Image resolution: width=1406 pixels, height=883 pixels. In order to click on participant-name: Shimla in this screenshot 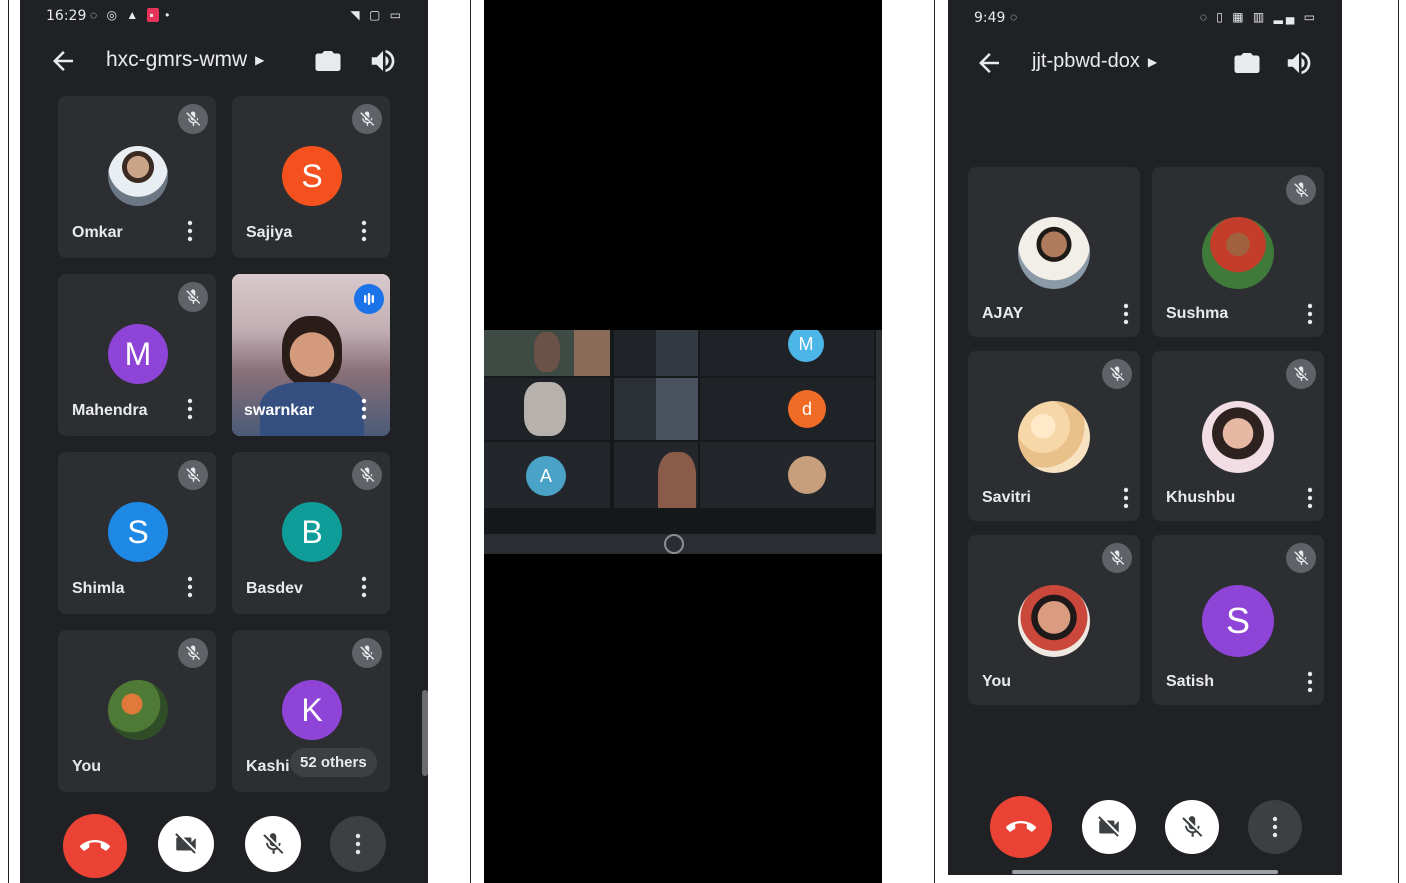, I will do `click(98, 588)`.